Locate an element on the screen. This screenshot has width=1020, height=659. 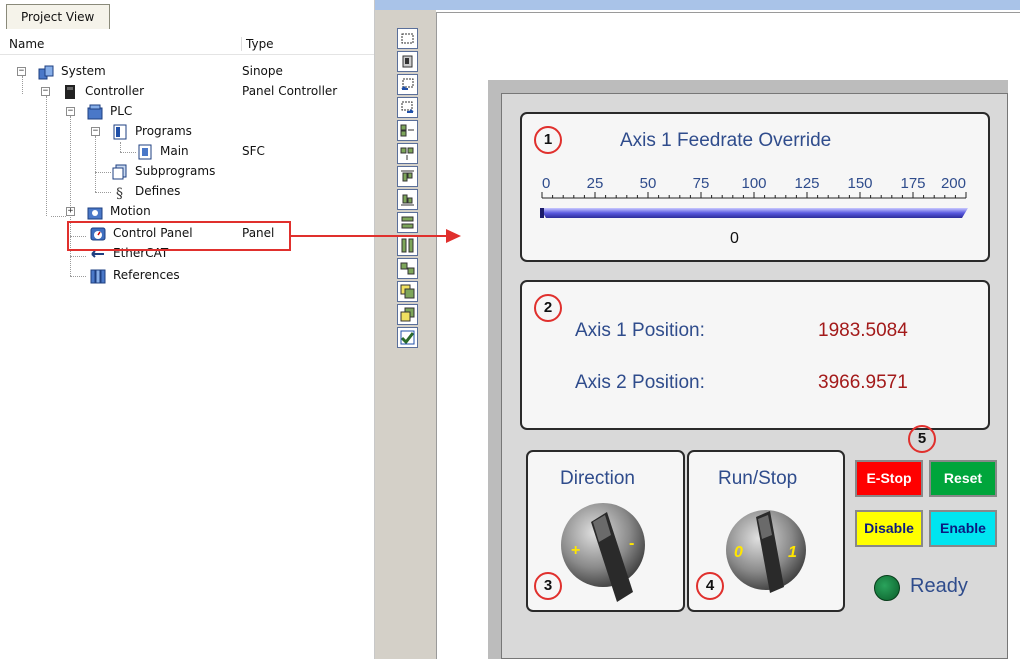
tree-item-system: − System Sinope is located at coordinates (187, 72).